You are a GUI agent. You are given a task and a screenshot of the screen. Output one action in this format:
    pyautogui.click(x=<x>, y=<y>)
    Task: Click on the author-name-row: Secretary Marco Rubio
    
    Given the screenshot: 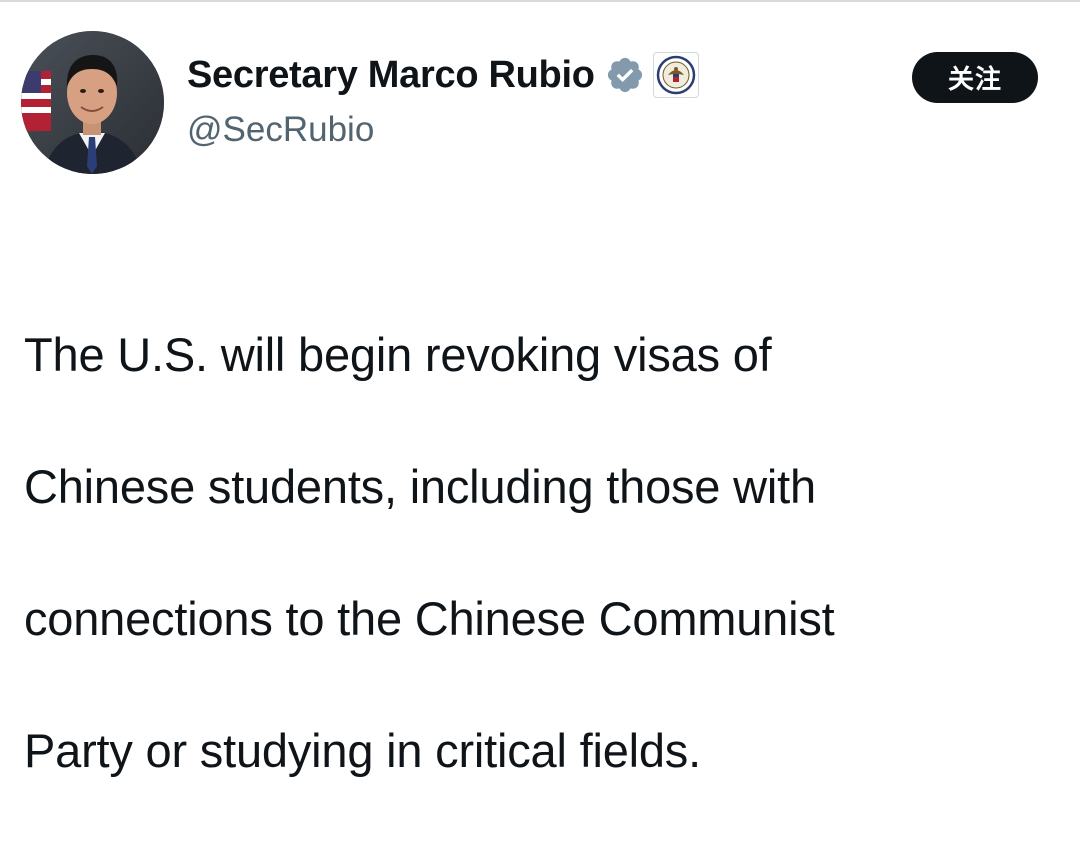 What is the action you would take?
    pyautogui.click(x=443, y=75)
    